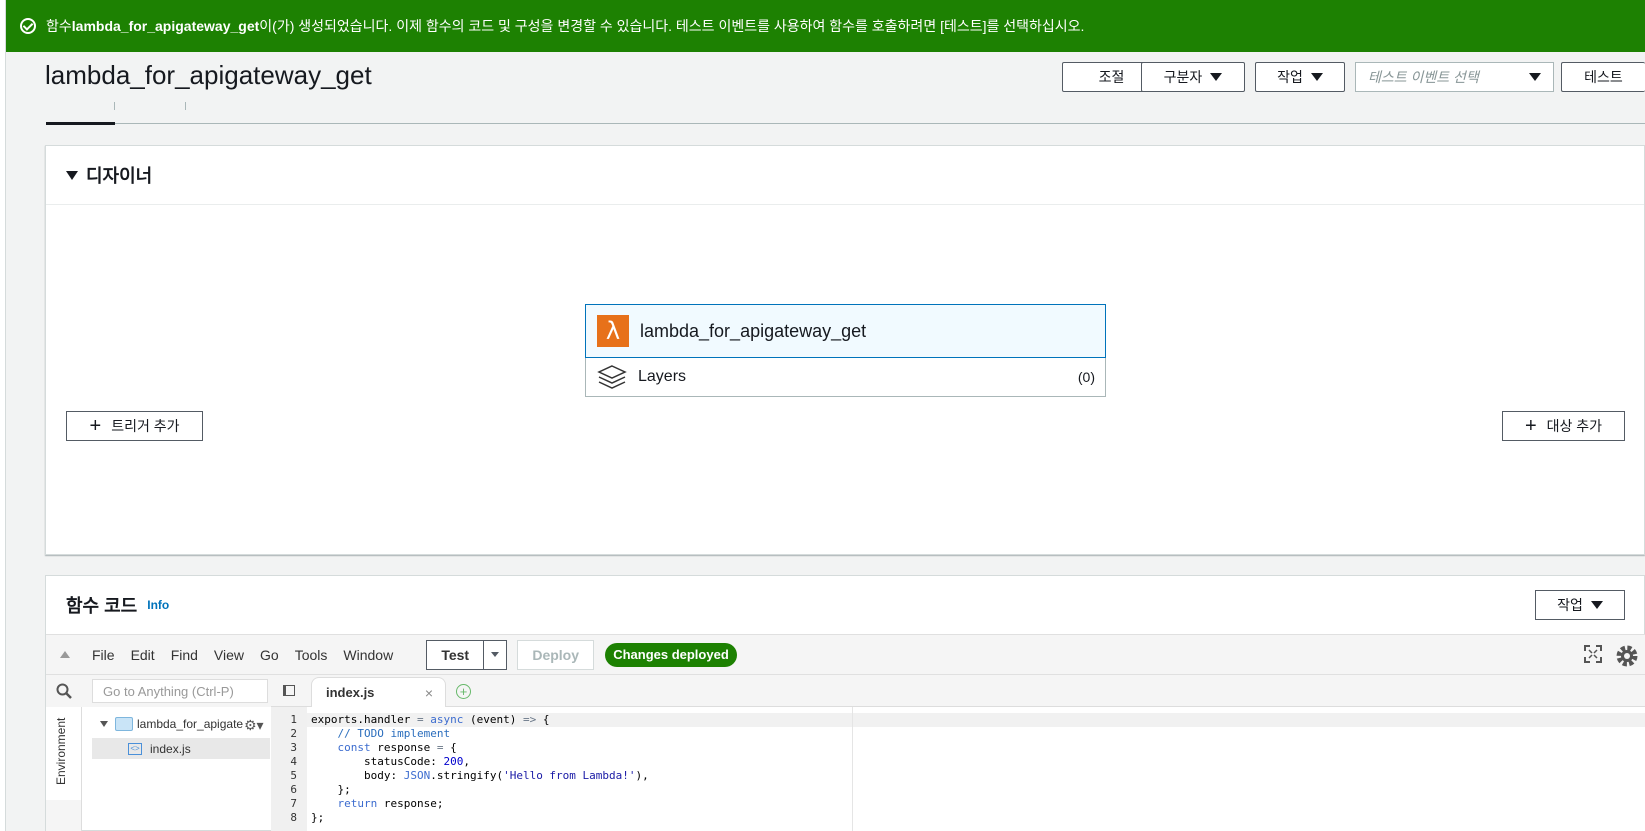 The image size is (1645, 831). What do you see at coordinates (958, 691) in the screenshot?
I see `editor-tab-bar: index.js × +` at bounding box center [958, 691].